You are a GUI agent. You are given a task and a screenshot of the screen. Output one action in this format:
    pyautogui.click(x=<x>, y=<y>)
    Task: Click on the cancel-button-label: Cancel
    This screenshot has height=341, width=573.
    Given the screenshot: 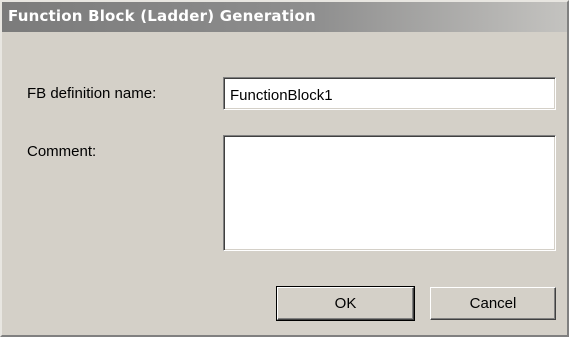 What is the action you would take?
    pyautogui.click(x=493, y=303)
    